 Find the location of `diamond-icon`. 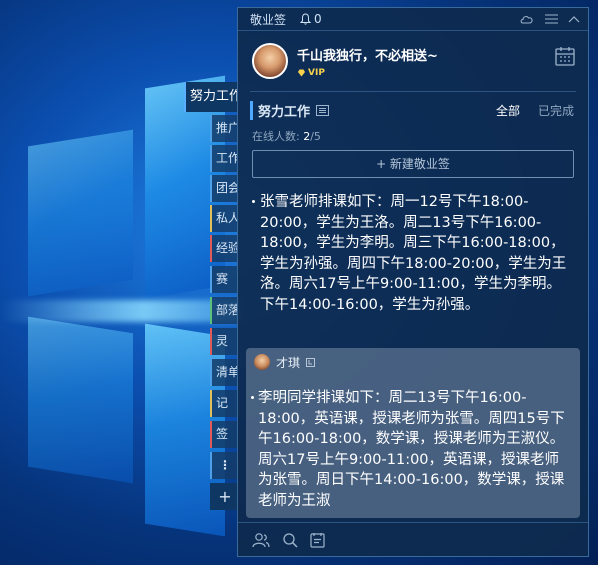

diamond-icon is located at coordinates (301, 72).